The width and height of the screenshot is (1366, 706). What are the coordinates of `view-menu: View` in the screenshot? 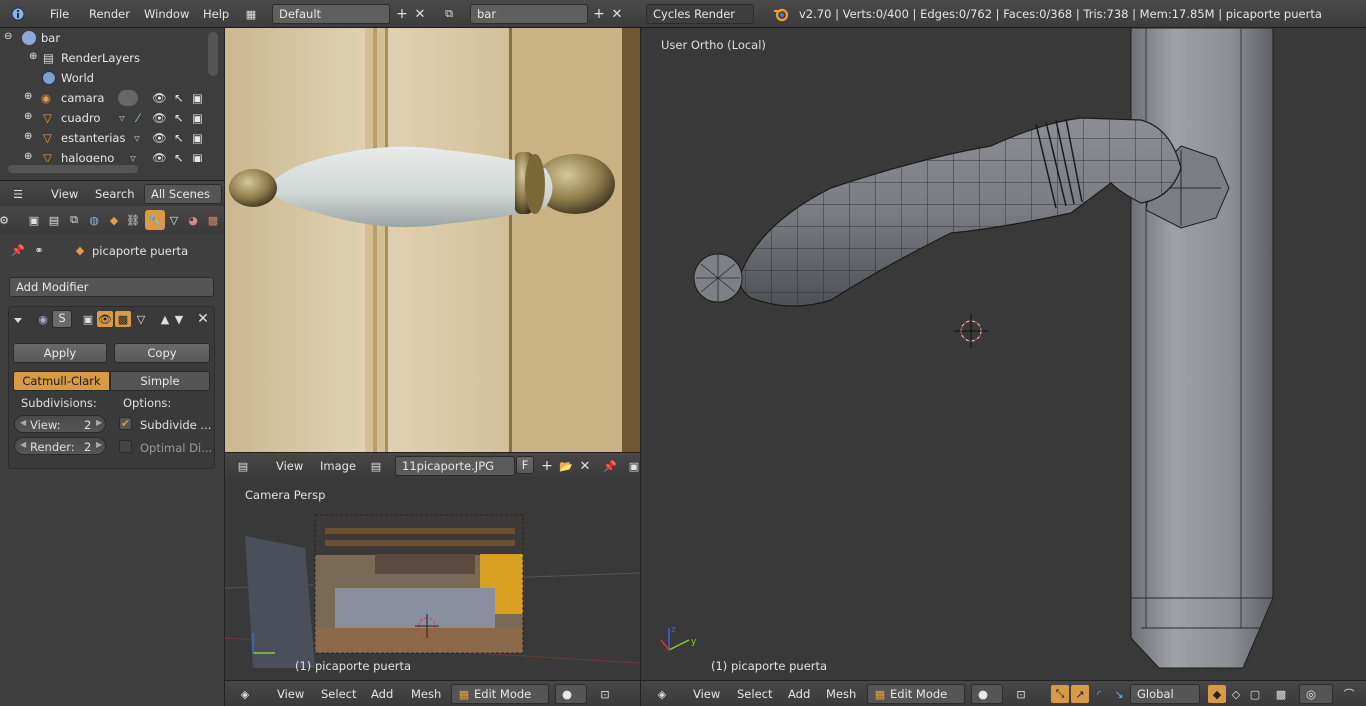 It's located at (290, 694).